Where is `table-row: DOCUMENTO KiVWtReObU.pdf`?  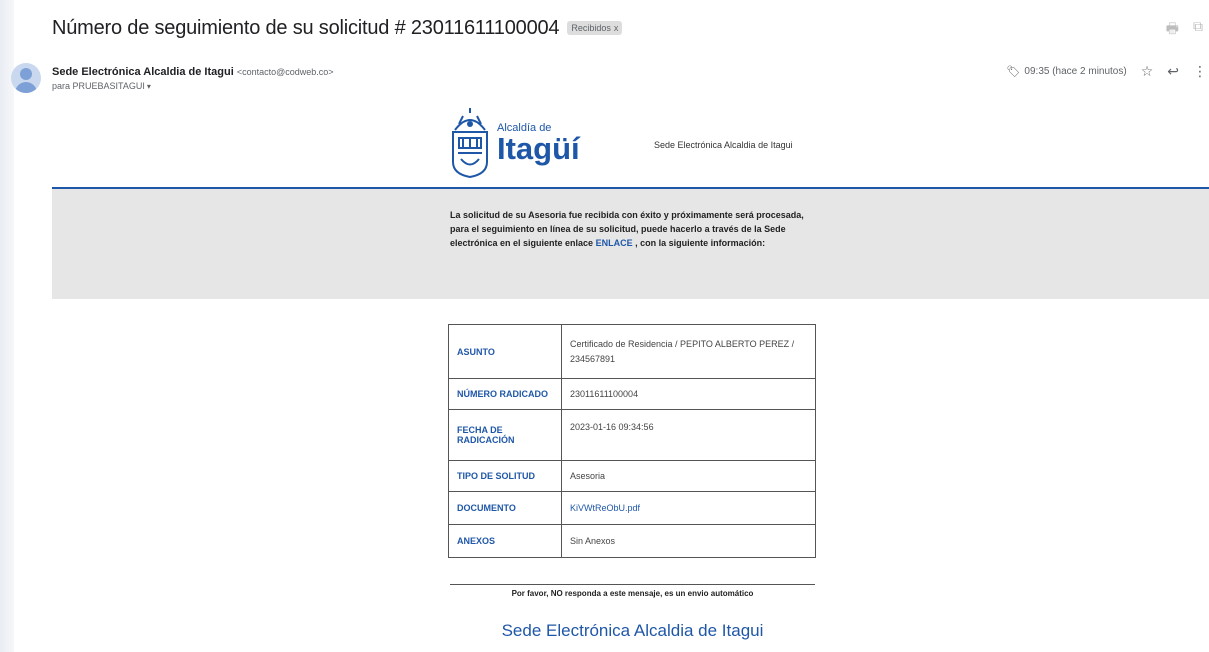
table-row: DOCUMENTO KiVWtReObU.pdf is located at coordinates (632, 508).